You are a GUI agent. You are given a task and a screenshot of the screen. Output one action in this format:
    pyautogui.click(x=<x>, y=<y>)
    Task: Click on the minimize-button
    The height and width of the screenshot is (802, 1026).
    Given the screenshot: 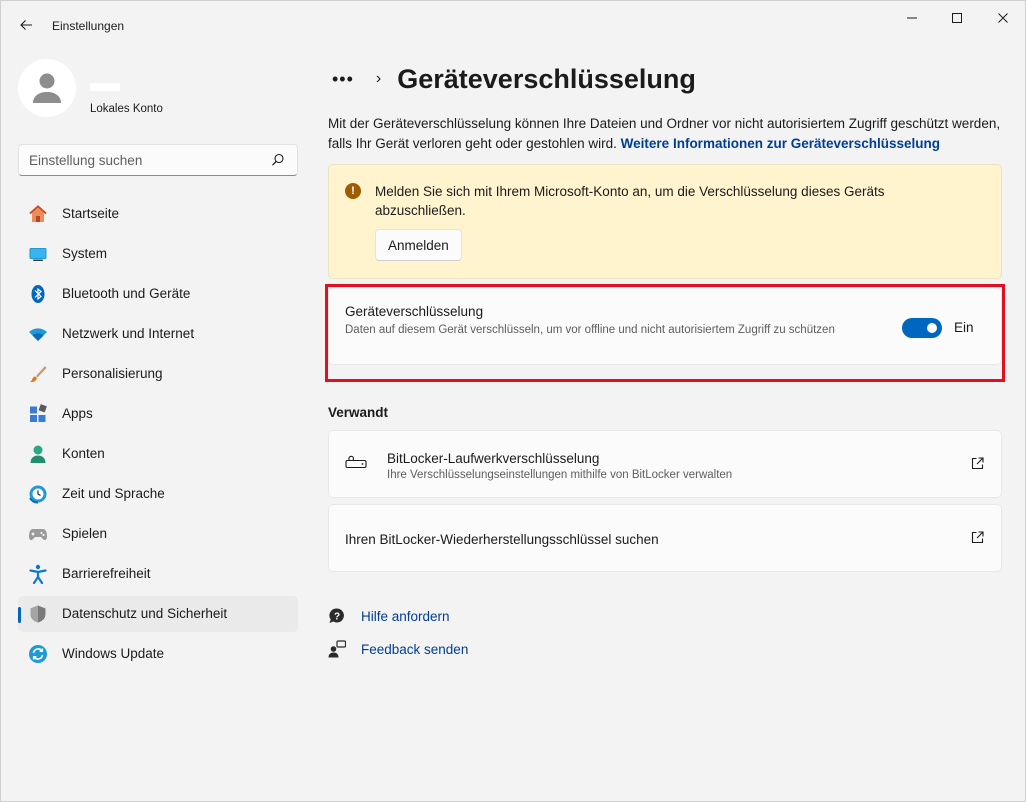 What is the action you would take?
    pyautogui.click(x=912, y=18)
    